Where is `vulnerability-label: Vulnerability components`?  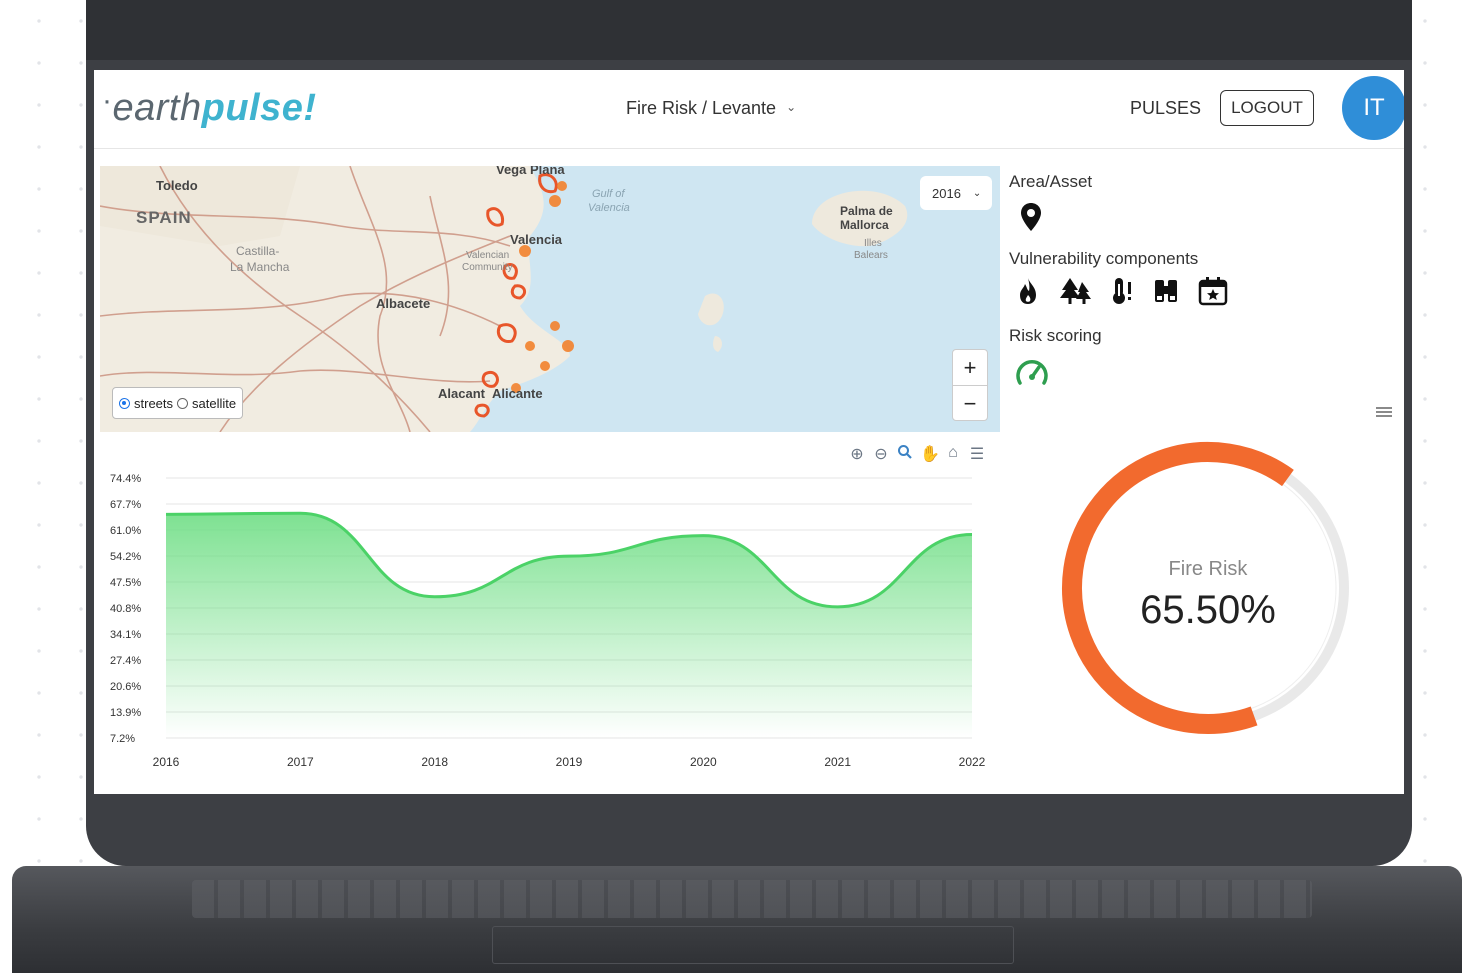 vulnerability-label: Vulnerability components is located at coordinates (1104, 258).